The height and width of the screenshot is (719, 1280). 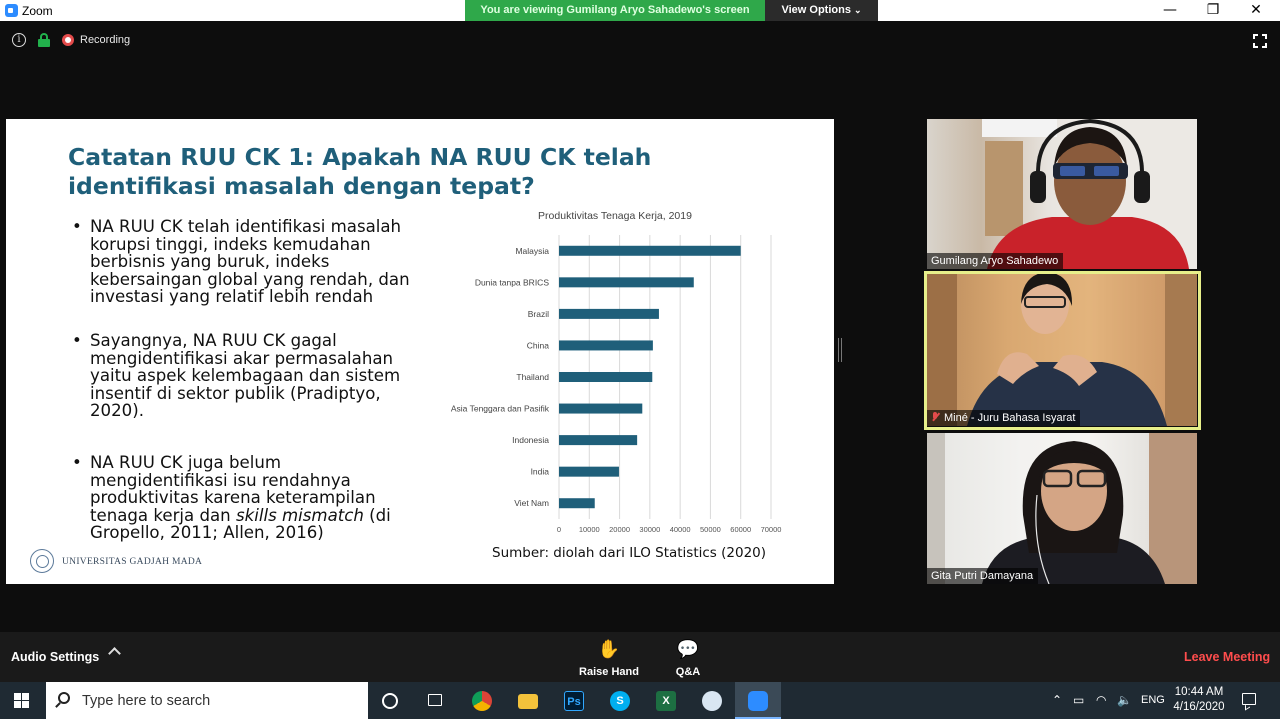 I want to click on leave-meeting-button: Leave Meeting, so click(x=1227, y=657).